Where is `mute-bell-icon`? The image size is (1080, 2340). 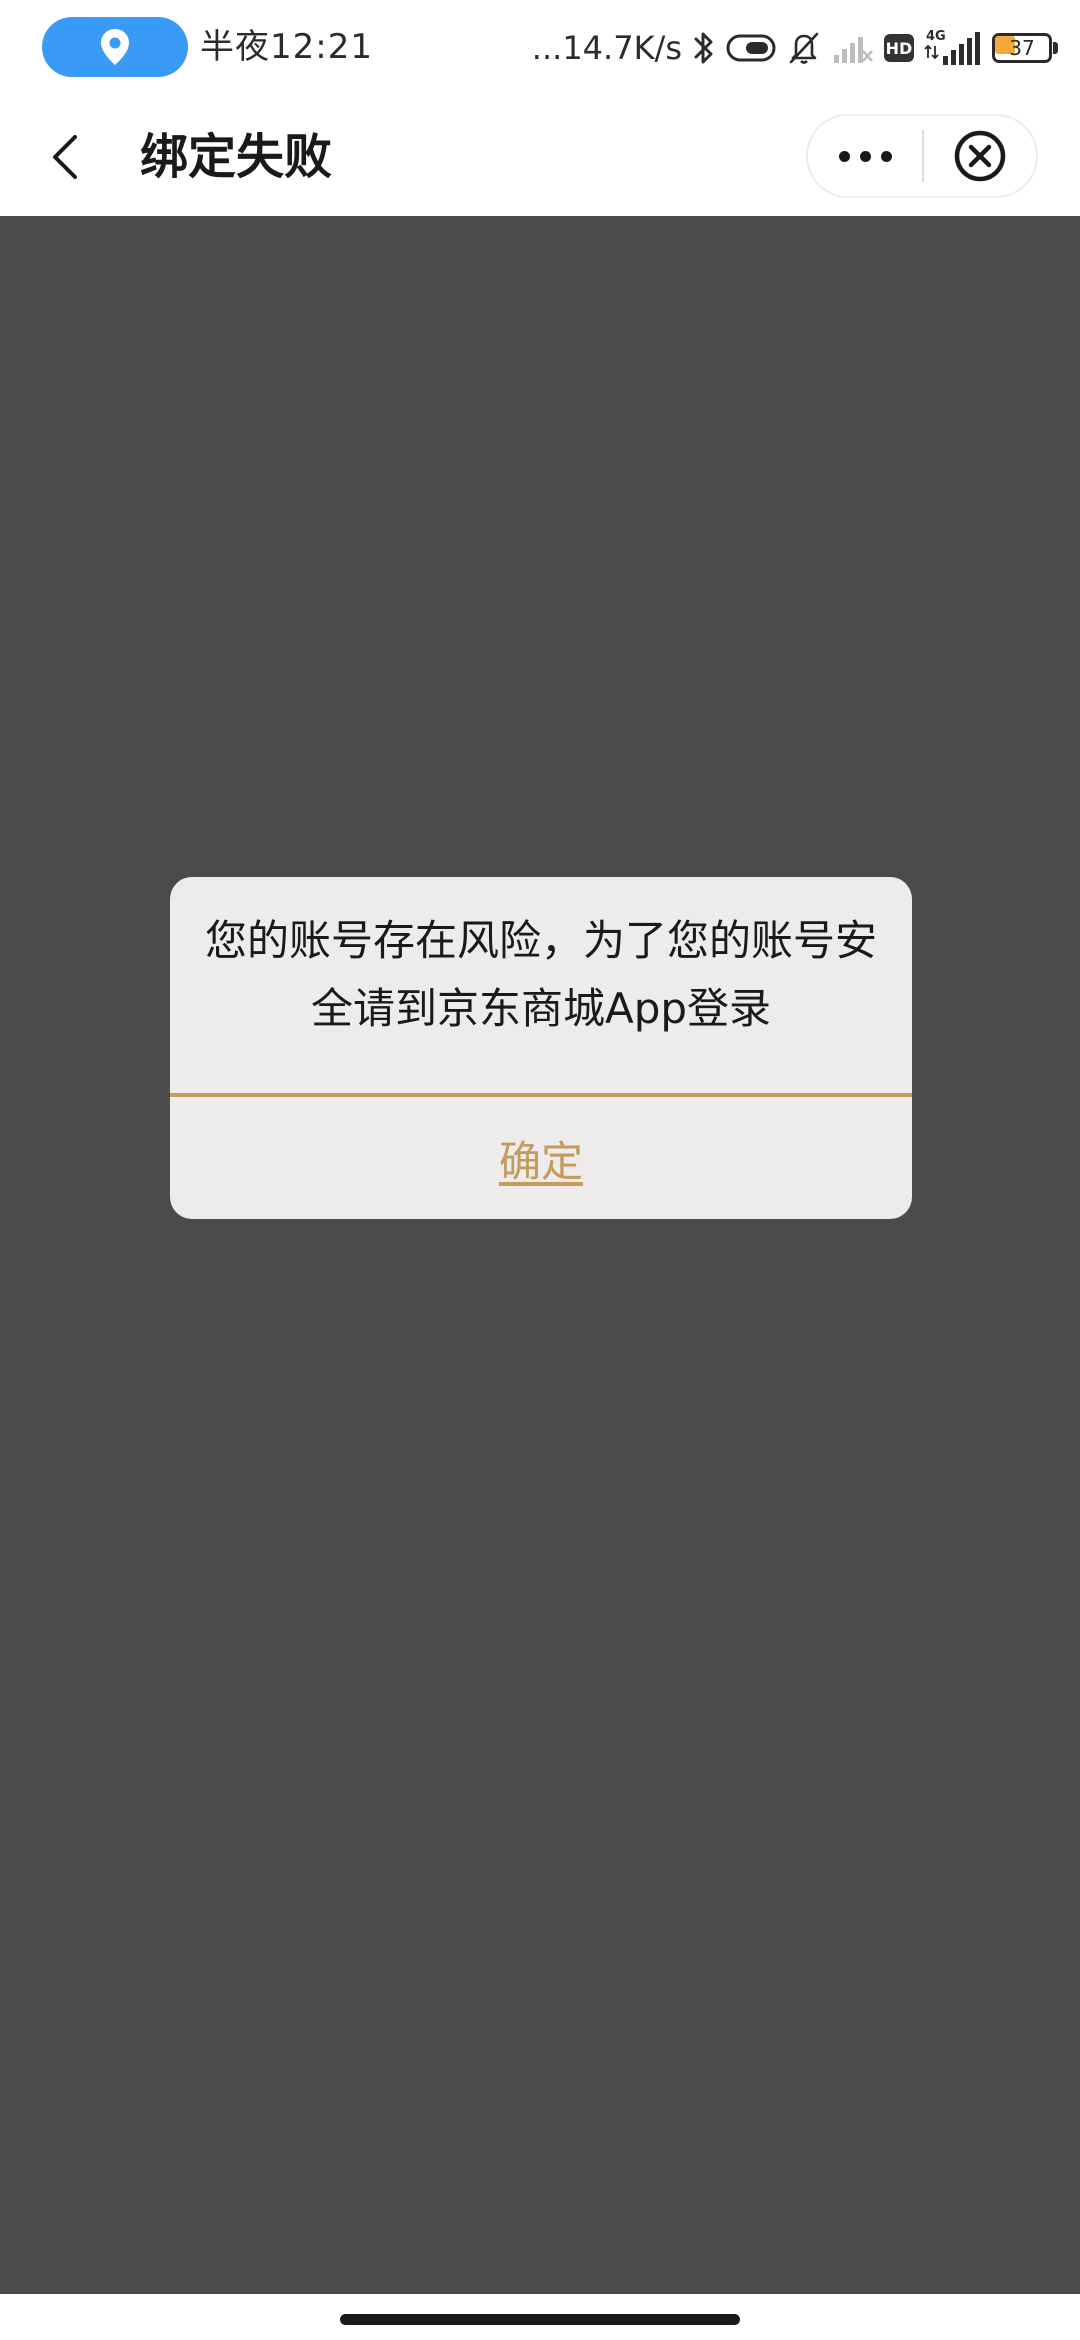 mute-bell-icon is located at coordinates (804, 48).